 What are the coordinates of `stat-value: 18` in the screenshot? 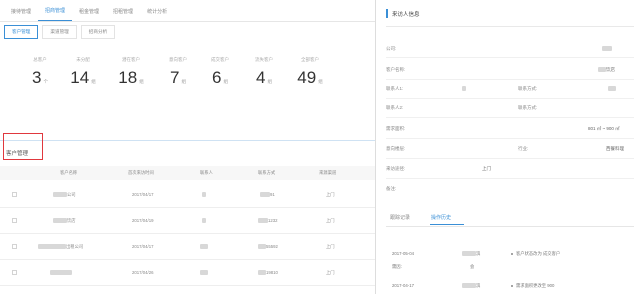 It's located at (128, 77).